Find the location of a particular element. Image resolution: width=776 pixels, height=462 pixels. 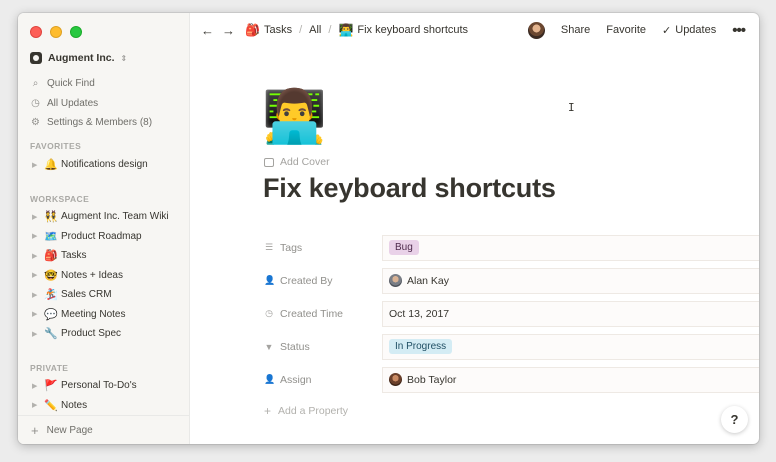

add-cover-button: Add Cover is located at coordinates (297, 162).